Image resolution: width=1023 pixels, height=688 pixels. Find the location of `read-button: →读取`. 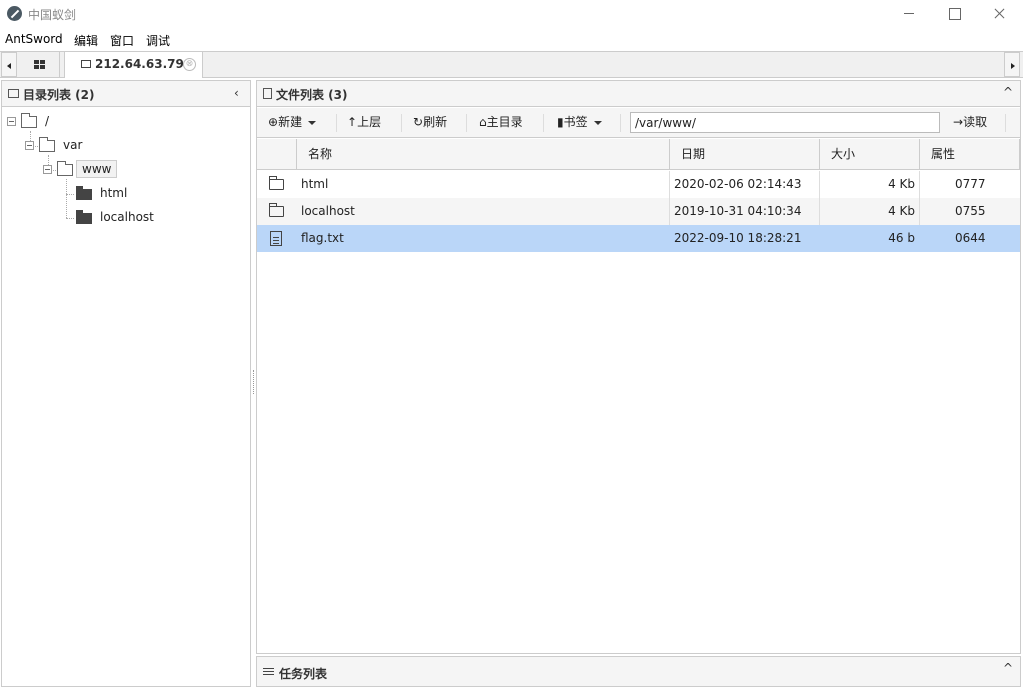

read-button: →读取 is located at coordinates (975, 123).